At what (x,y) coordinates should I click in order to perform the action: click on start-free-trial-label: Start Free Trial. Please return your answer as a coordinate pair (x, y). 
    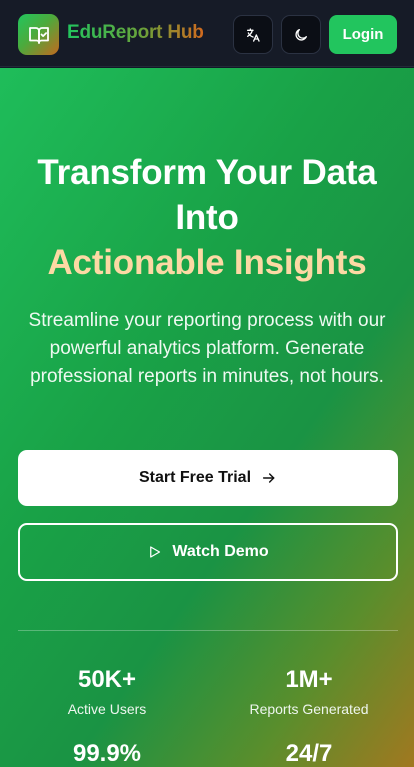
    Looking at the image, I should click on (195, 477).